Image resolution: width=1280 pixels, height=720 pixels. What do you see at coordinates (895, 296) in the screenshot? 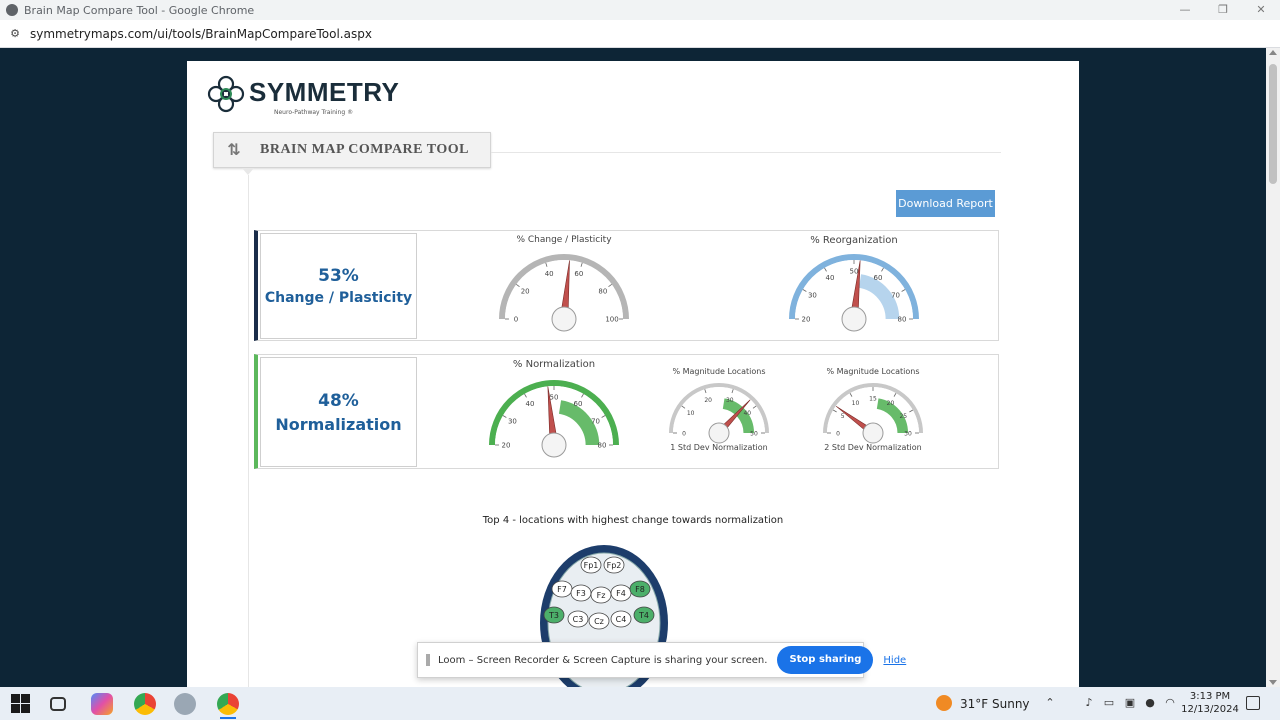
I see `gauge-tick-label: 70` at bounding box center [895, 296].